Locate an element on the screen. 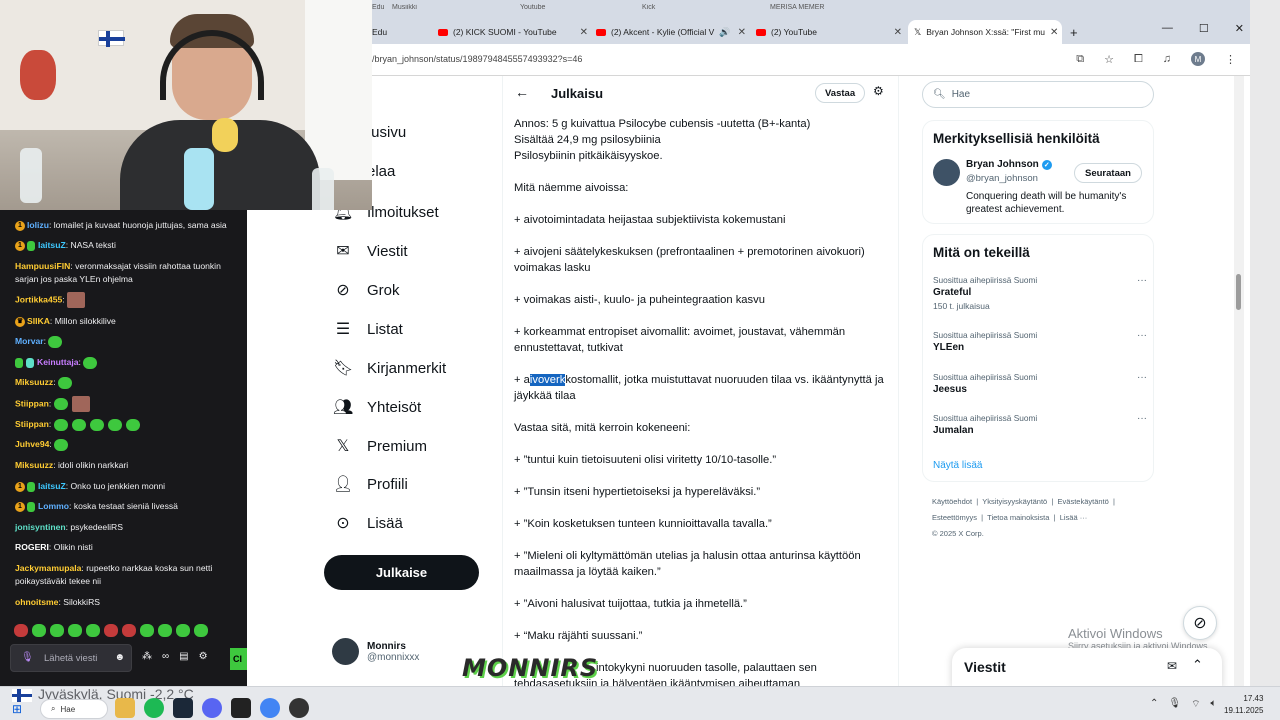  chat-username: jonisyntinen is located at coordinates (40, 527).